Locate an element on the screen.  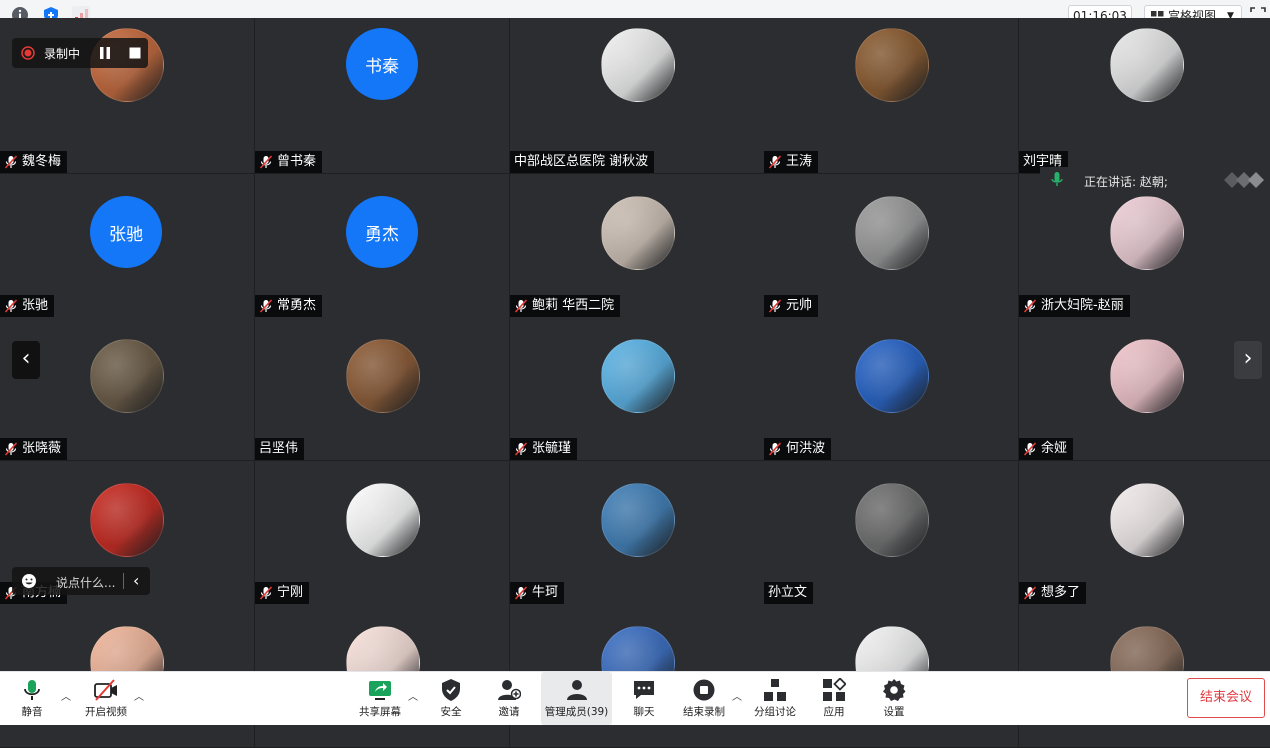
security-shield-icon is located at coordinates (451, 690).